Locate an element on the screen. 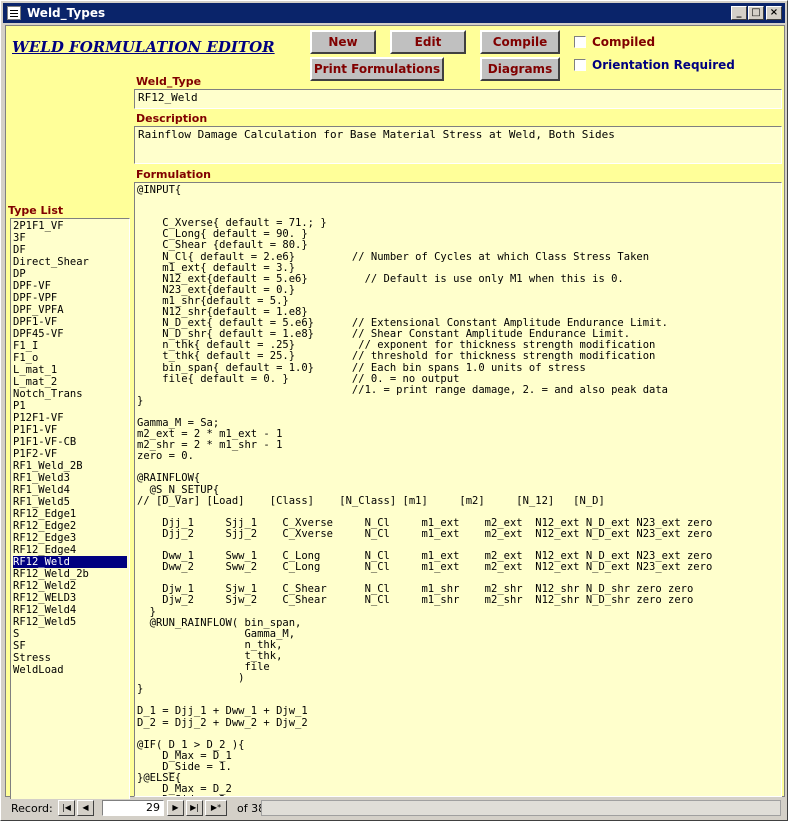 The width and height of the screenshot is (788, 821). type-list-item: RF12_Edge4 is located at coordinates (70, 550).